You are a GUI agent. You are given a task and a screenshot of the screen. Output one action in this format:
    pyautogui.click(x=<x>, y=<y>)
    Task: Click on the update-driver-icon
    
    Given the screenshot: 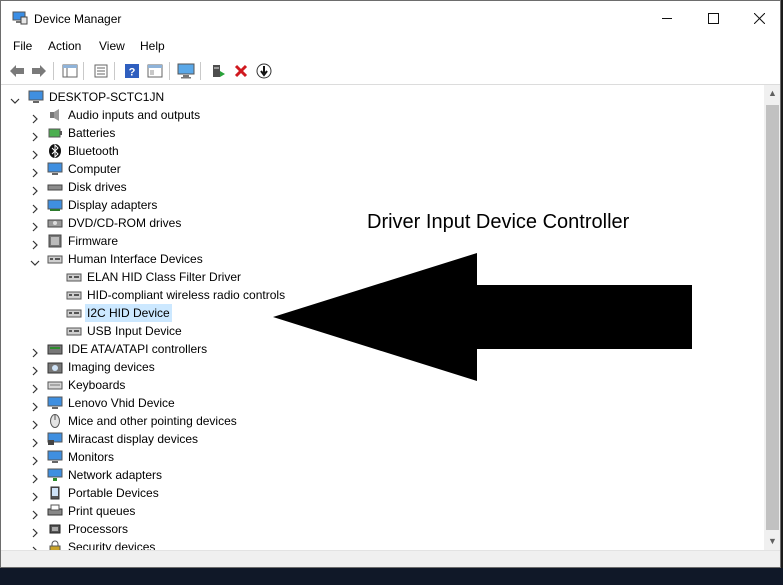 What is the action you would take?
    pyautogui.click(x=219, y=71)
    